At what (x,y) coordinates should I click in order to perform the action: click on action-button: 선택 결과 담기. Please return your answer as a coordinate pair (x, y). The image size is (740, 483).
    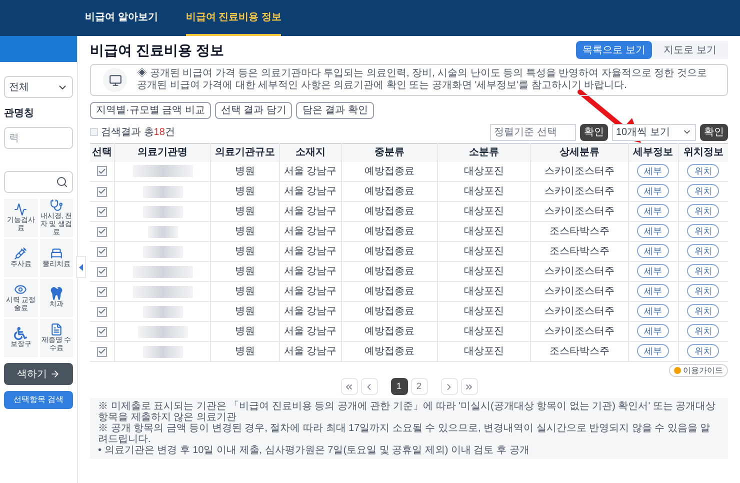
    Looking at the image, I should click on (253, 110).